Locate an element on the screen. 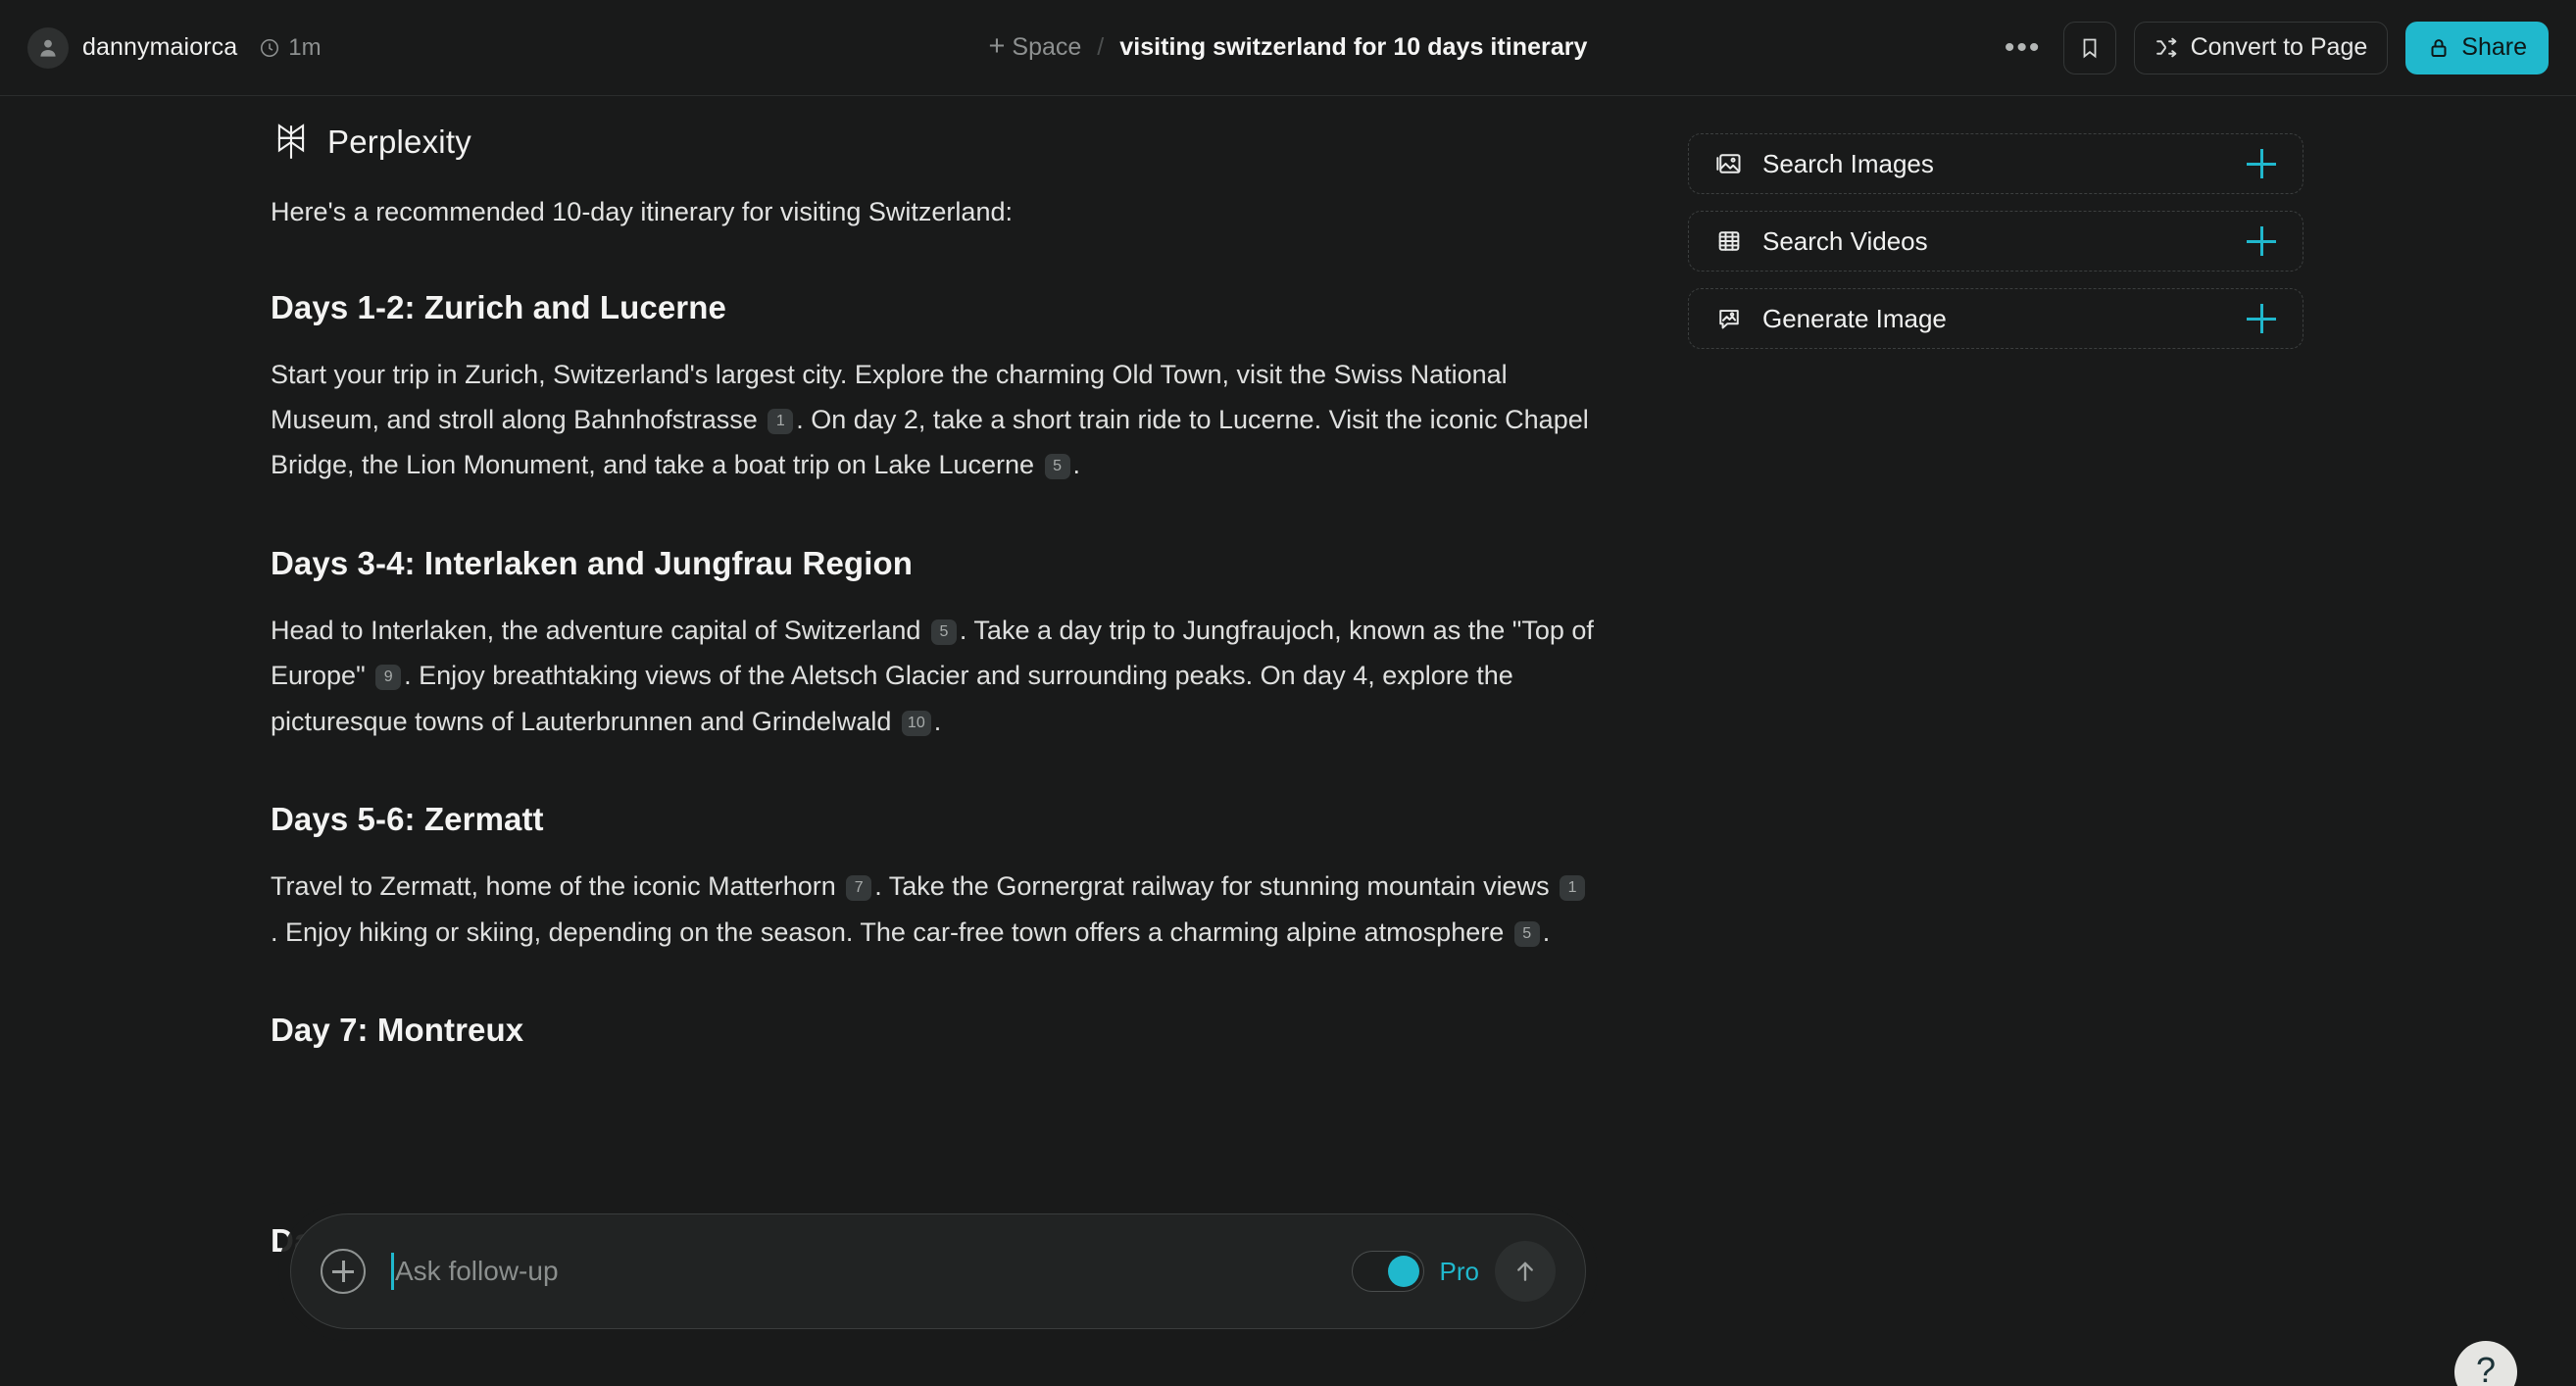 The height and width of the screenshot is (1386, 2576). followup-placeholder: Ask follow-up is located at coordinates (477, 1271).